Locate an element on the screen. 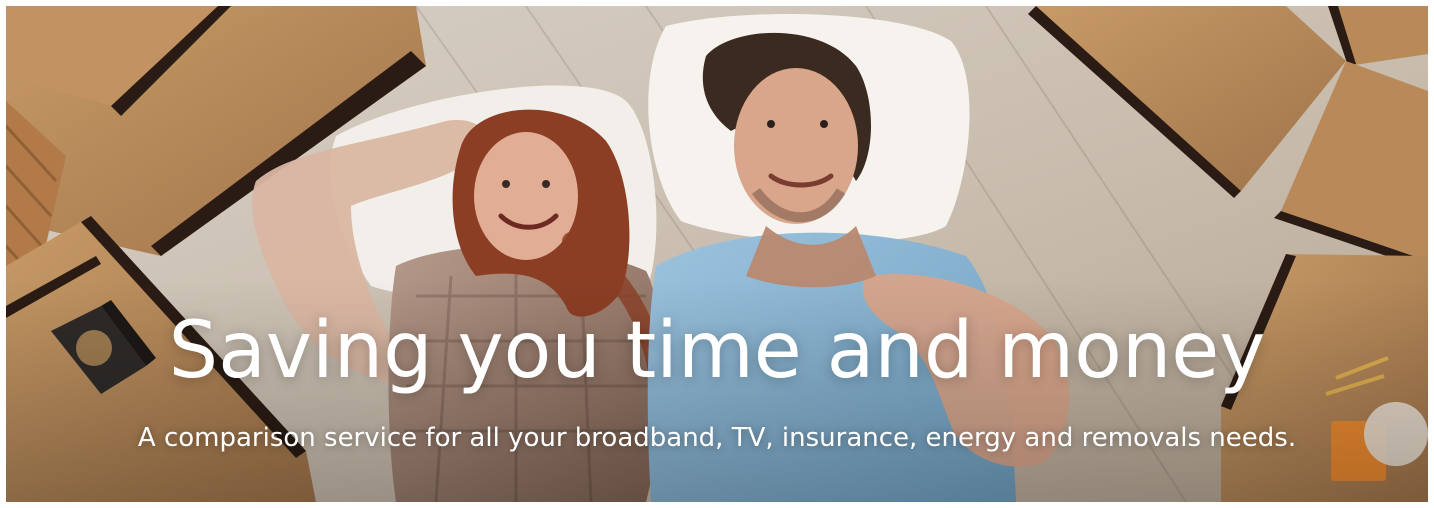  hero-headline: Saving you time and money is located at coordinates (717, 351).